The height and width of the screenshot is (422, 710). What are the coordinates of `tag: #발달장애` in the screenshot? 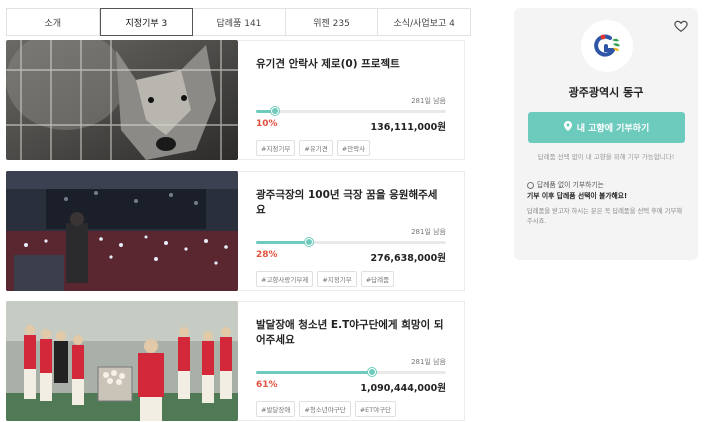 It's located at (276, 409).